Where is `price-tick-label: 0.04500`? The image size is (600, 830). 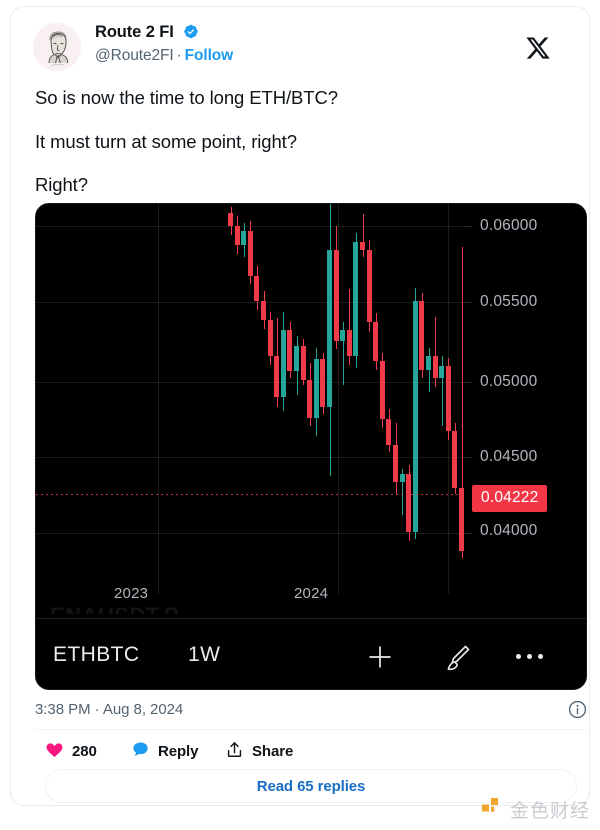 price-tick-label: 0.04500 is located at coordinates (509, 456).